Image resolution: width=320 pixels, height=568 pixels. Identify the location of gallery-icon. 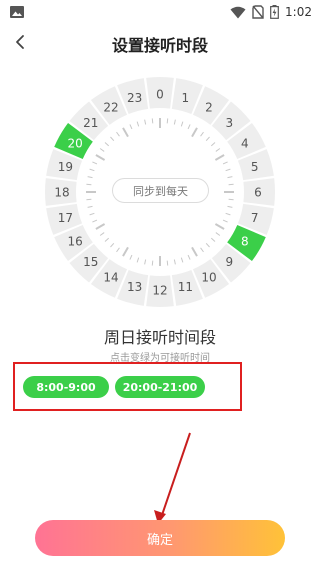
(17, 12).